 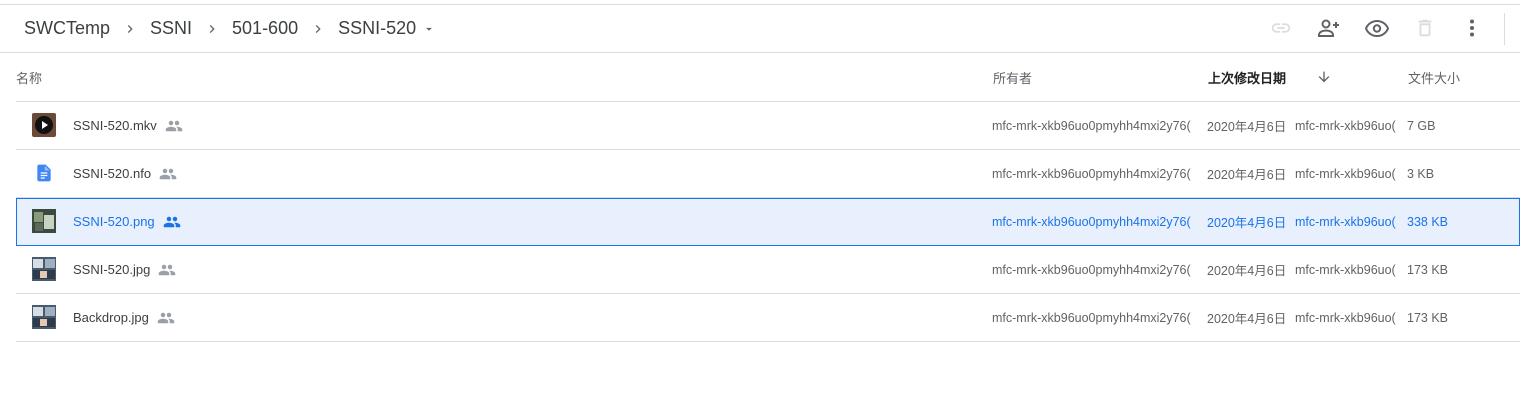 I want to click on column-owner: 所有者, so click(x=1012, y=77).